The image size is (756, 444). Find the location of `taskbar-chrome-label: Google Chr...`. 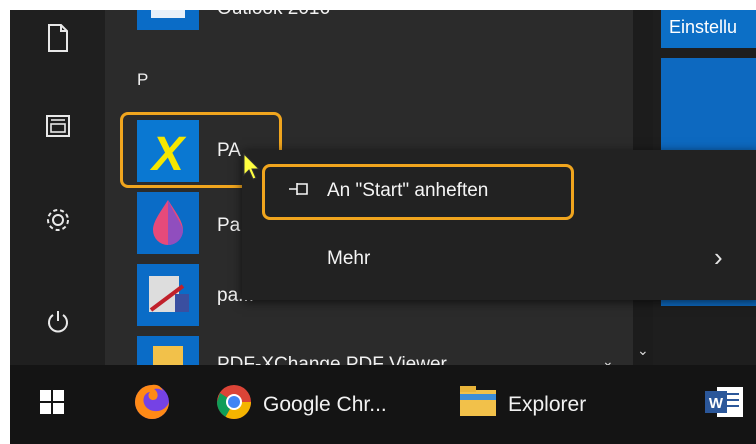

taskbar-chrome-label: Google Chr... is located at coordinates (325, 404).